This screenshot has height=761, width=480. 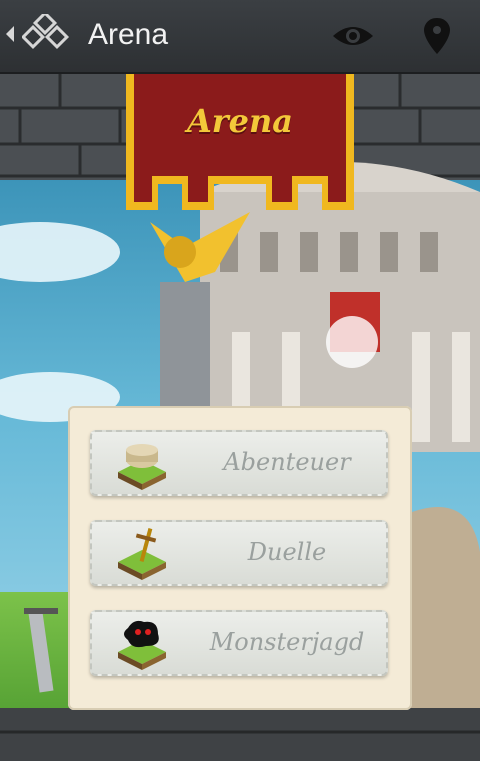 What do you see at coordinates (287, 462) in the screenshot?
I see `adventure-label: Abenteuer` at bounding box center [287, 462].